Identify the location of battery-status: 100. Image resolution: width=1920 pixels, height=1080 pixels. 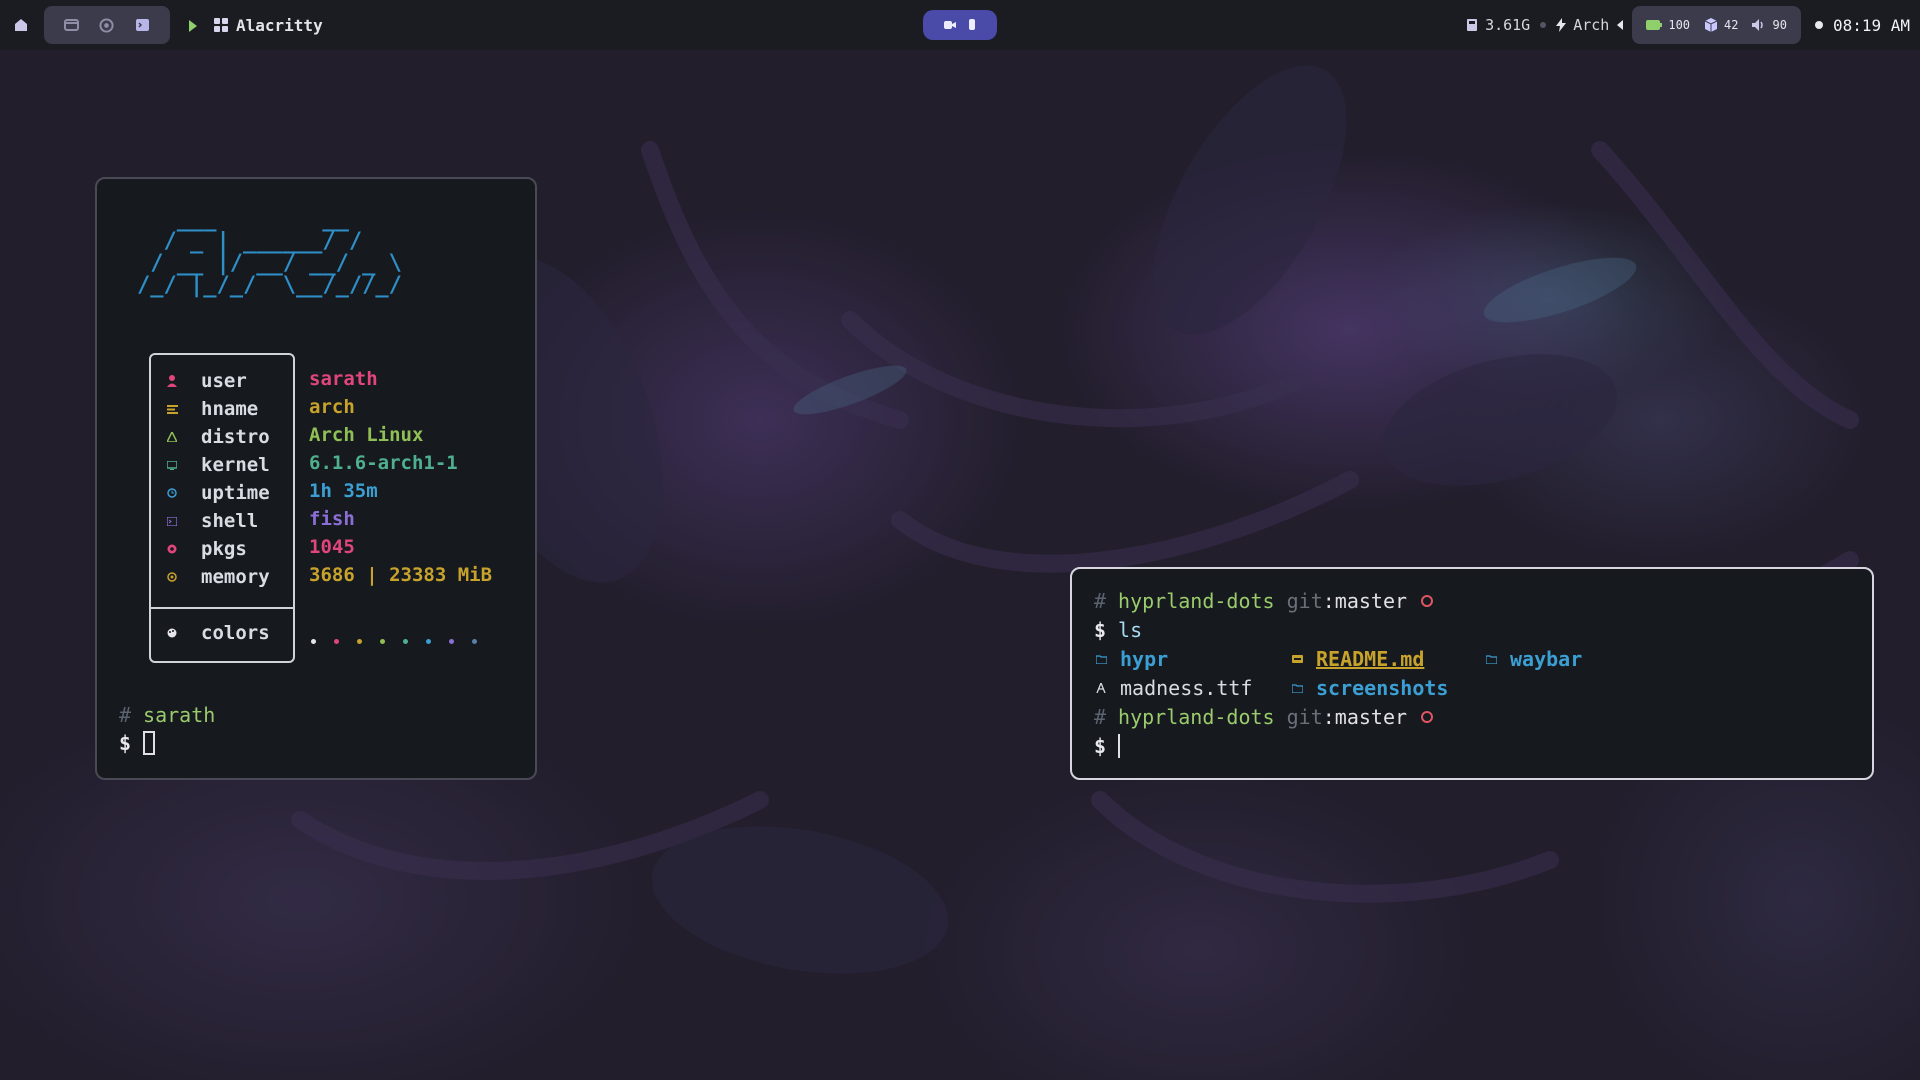
(1668, 25).